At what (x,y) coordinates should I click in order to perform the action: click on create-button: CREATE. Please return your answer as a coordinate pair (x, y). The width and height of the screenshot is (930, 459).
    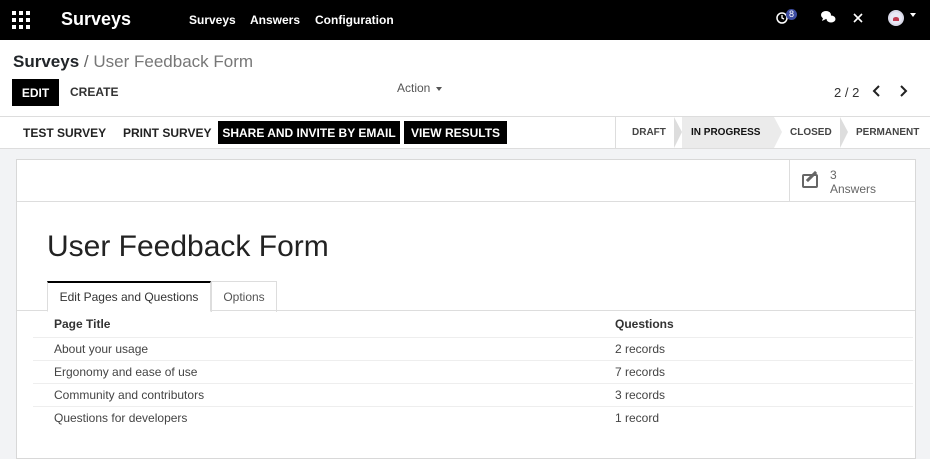
    Looking at the image, I should click on (94, 92).